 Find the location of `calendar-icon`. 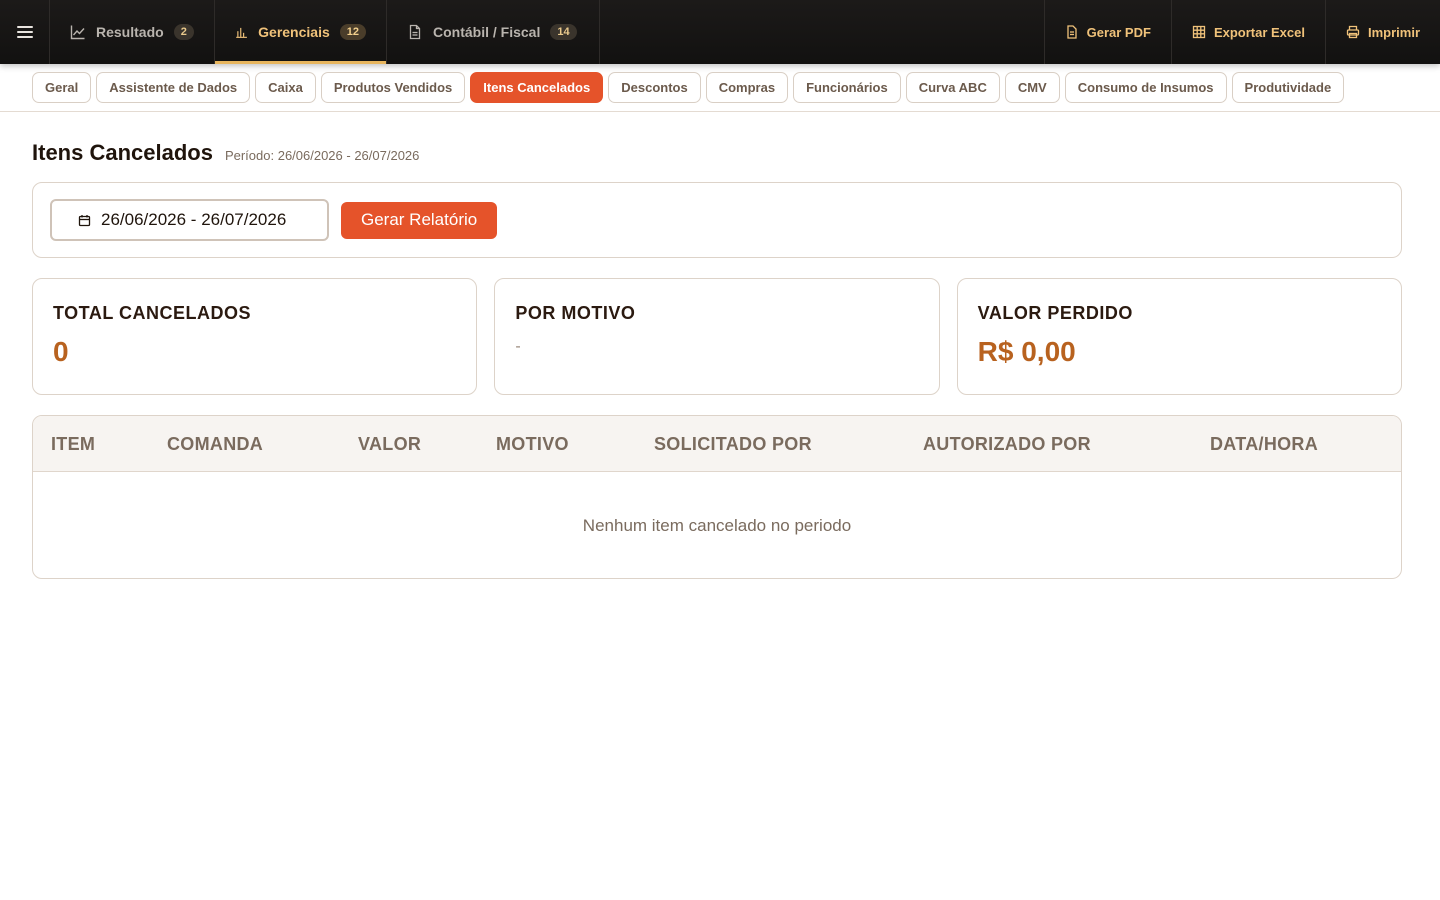

calendar-icon is located at coordinates (84, 220).